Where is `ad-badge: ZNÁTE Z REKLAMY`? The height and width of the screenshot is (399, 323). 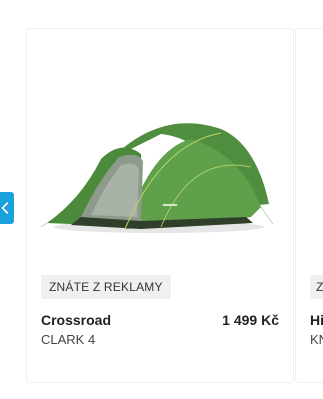 ad-badge: ZNÁTE Z REKLAMY is located at coordinates (106, 287).